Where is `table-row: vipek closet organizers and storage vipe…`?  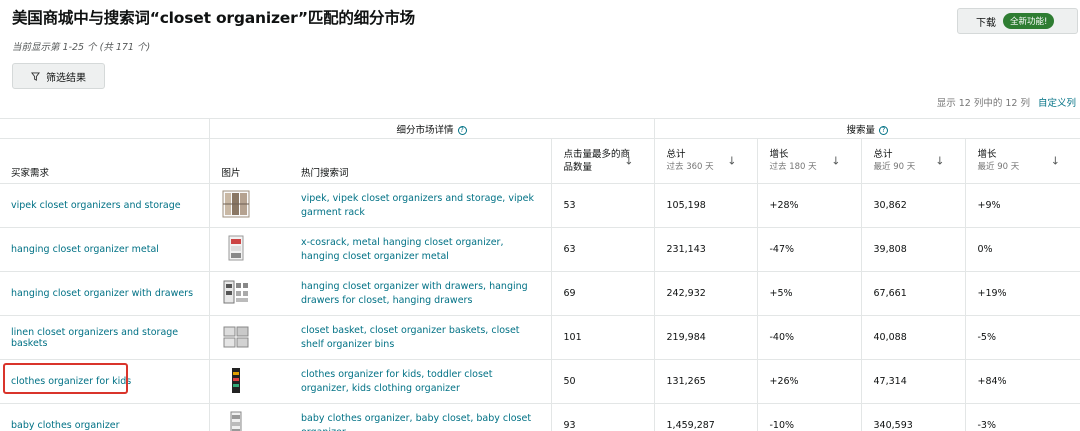
table-row: vipek closet organizers and storage vipe… is located at coordinates (540, 205).